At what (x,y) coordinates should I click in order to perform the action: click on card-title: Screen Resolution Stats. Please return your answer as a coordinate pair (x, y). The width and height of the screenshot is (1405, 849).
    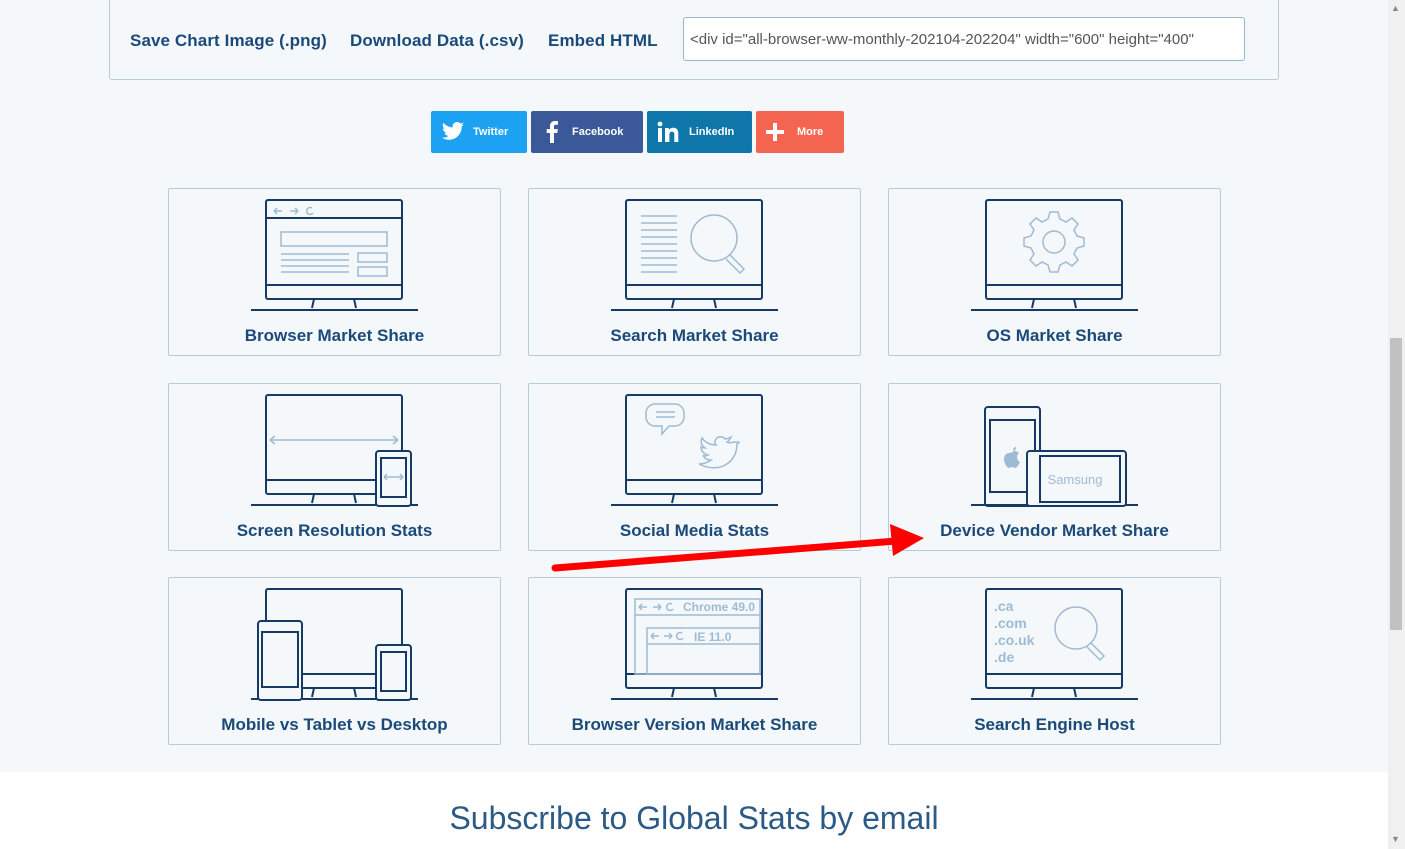
    Looking at the image, I should click on (334, 530).